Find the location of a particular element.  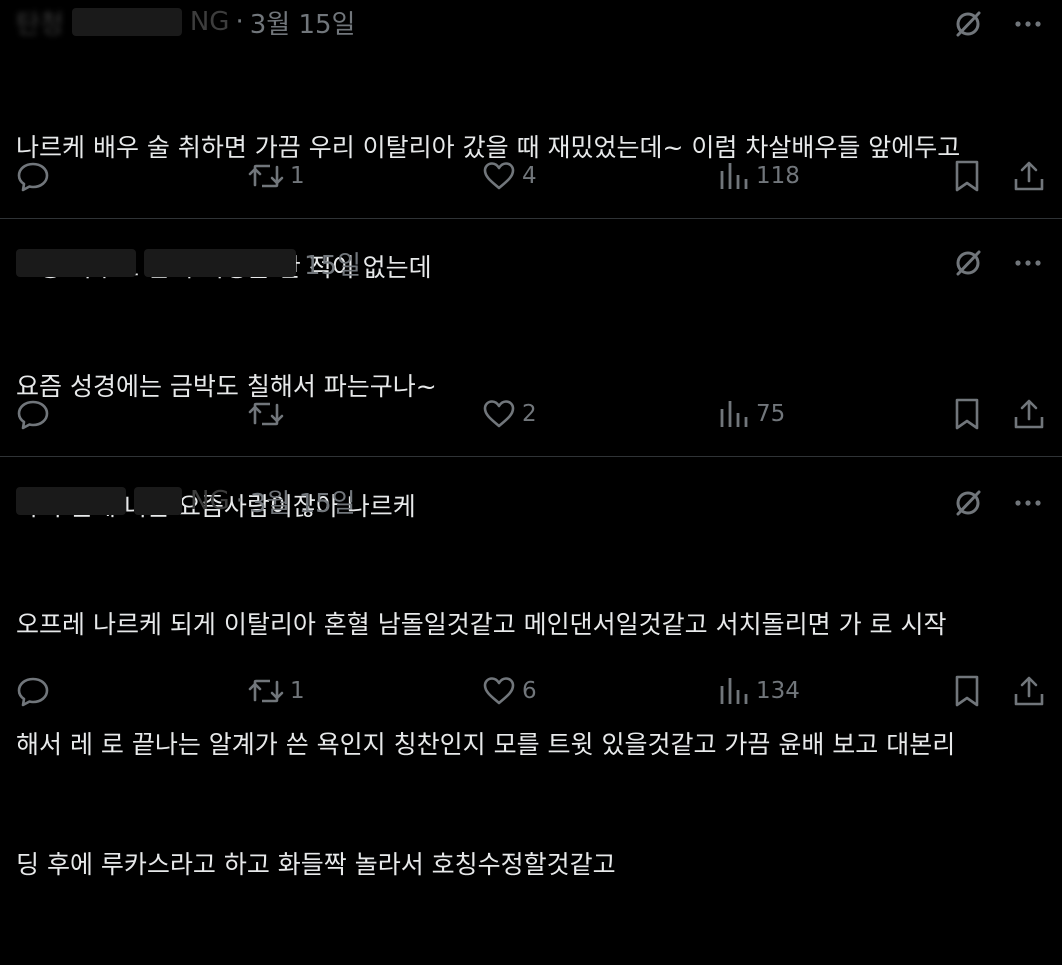

like-count: 4 is located at coordinates (529, 176).